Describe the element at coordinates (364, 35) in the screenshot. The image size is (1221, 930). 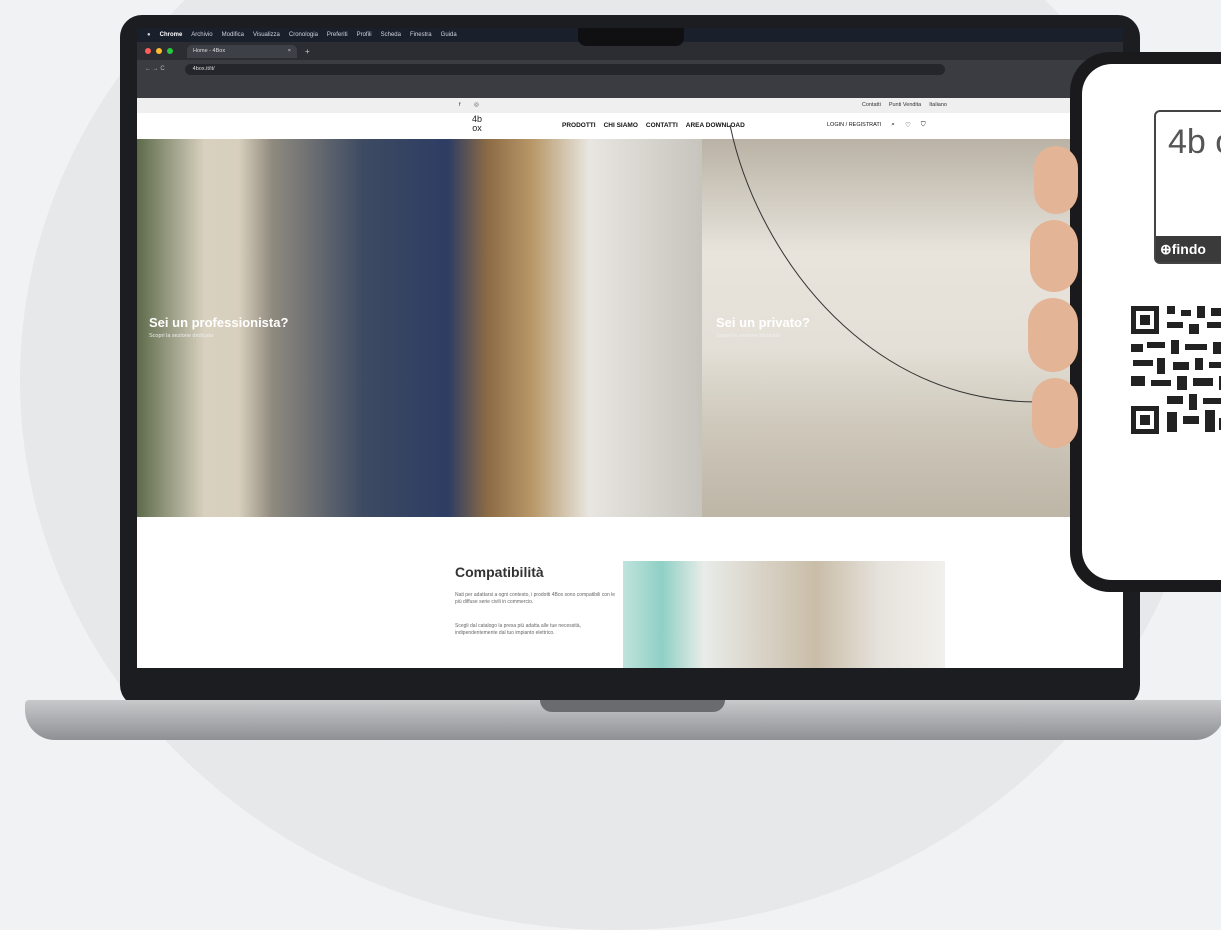
I see `menubar-item-profili: Profili` at that location.